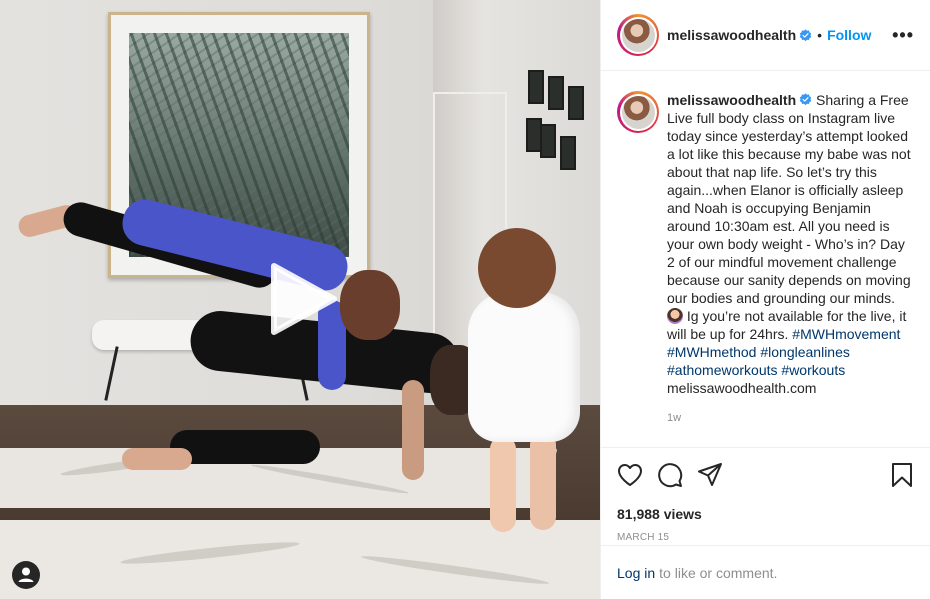 The height and width of the screenshot is (599, 930). I want to click on caption-link: melissawoodhealth.com, so click(742, 388).